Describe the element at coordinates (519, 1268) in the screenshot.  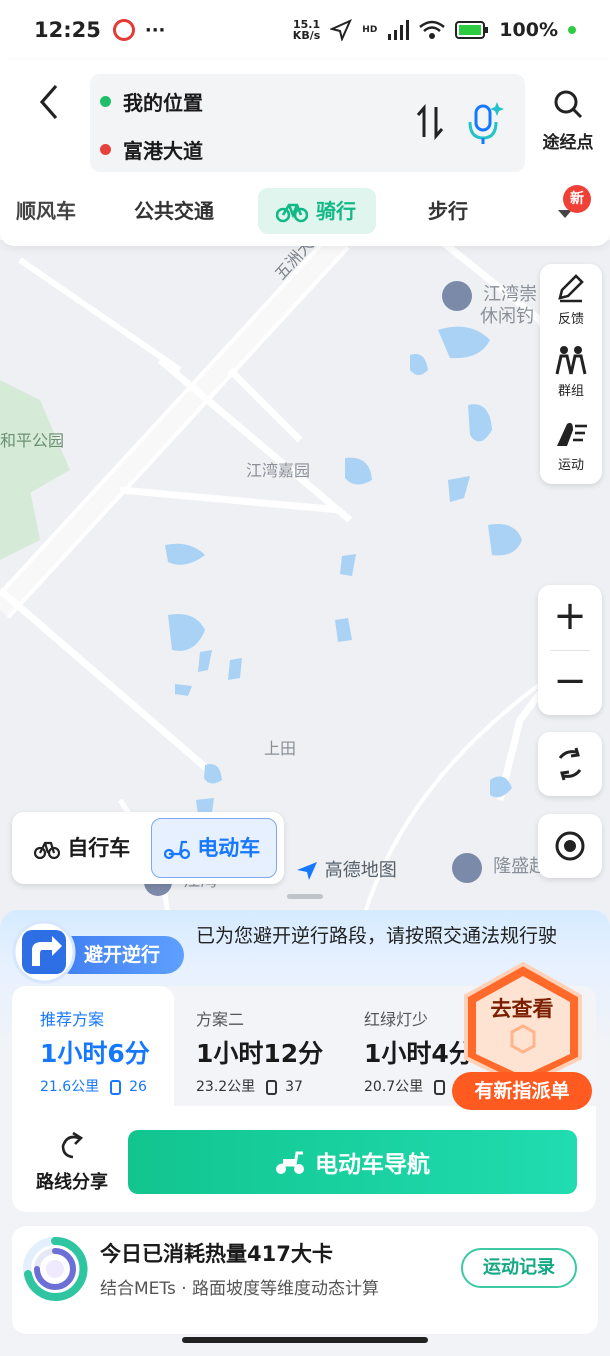
I see `sport-record-button: 运动记录` at that location.